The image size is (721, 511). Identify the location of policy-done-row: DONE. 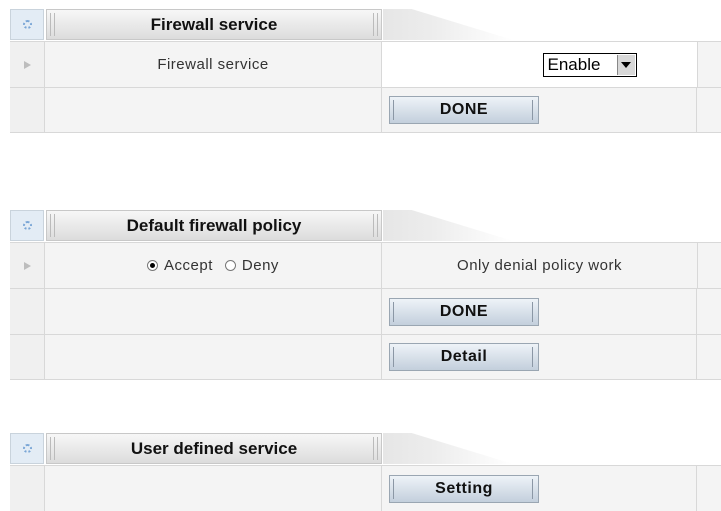
(365, 311).